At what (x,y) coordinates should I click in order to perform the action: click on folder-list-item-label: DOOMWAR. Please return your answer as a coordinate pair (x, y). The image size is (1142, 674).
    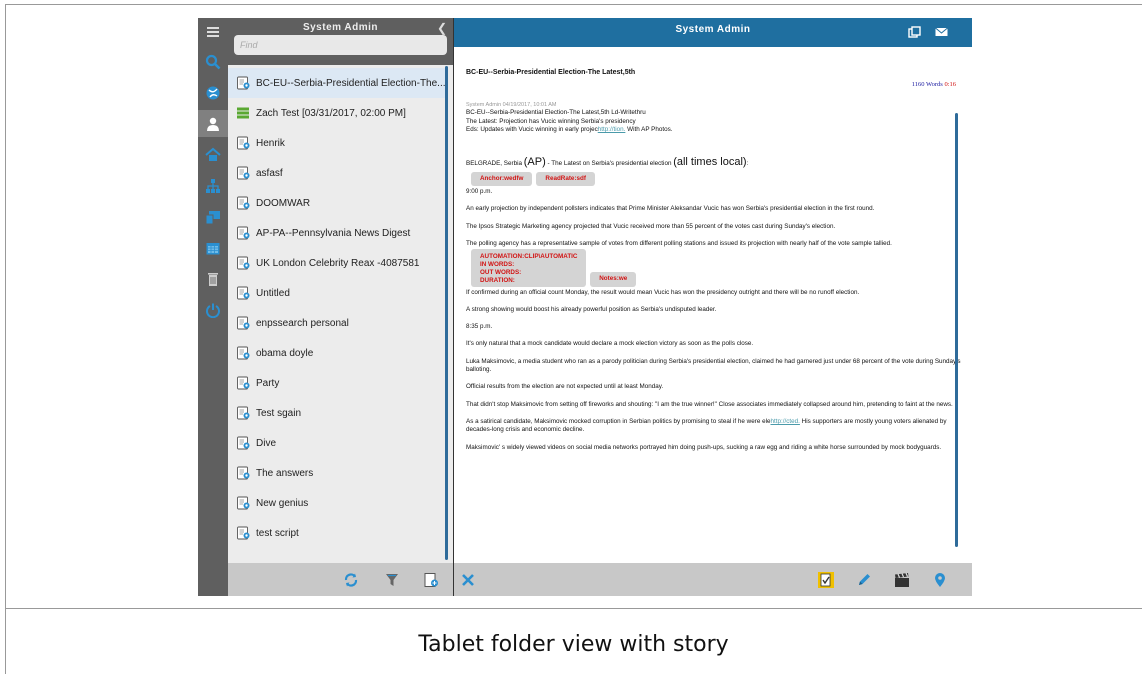
    Looking at the image, I should click on (283, 203).